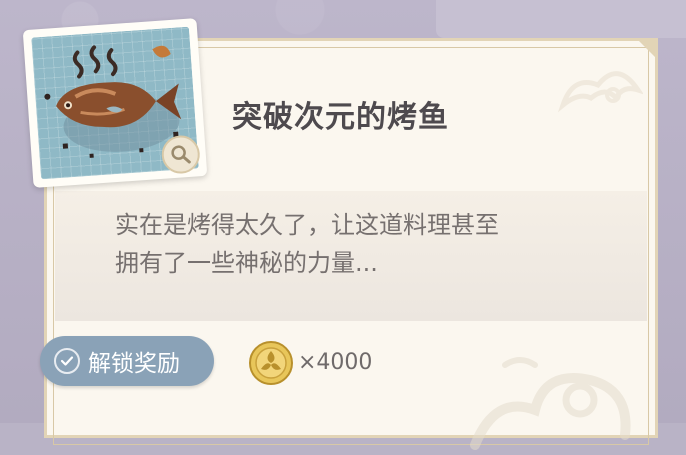 This screenshot has width=686, height=455. I want to click on background-panel, so click(561, 19).